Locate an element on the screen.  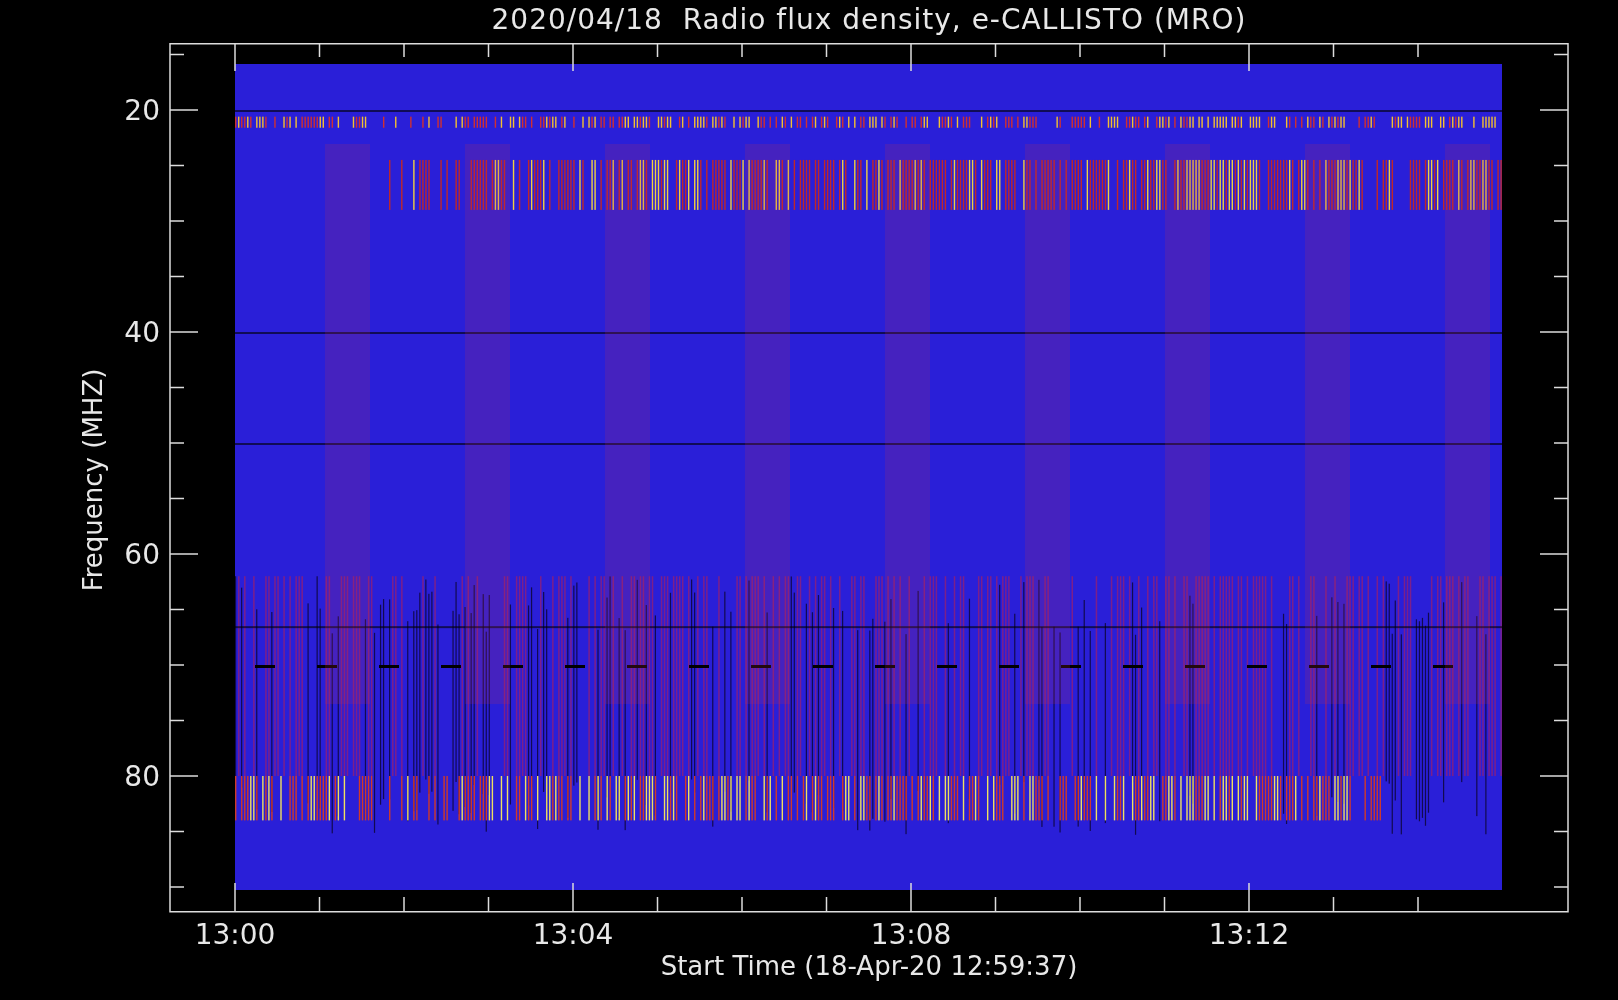
y-axis-label: Frequency (MHZ) is located at coordinates (93, 480).